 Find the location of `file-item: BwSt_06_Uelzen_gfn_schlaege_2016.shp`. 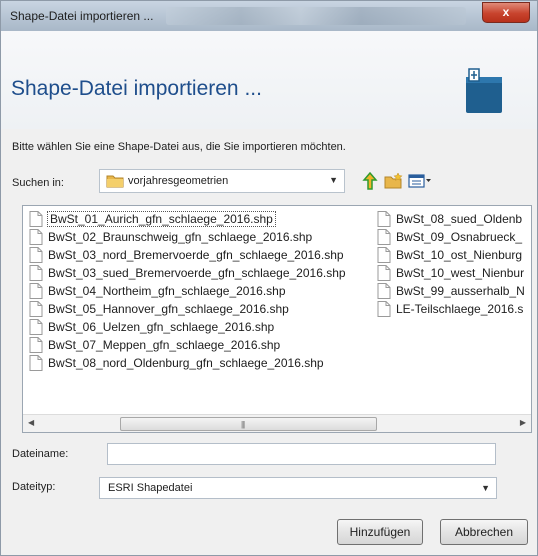

file-item: BwSt_06_Uelzen_gfn_schlaege_2016.shp is located at coordinates (187, 327).